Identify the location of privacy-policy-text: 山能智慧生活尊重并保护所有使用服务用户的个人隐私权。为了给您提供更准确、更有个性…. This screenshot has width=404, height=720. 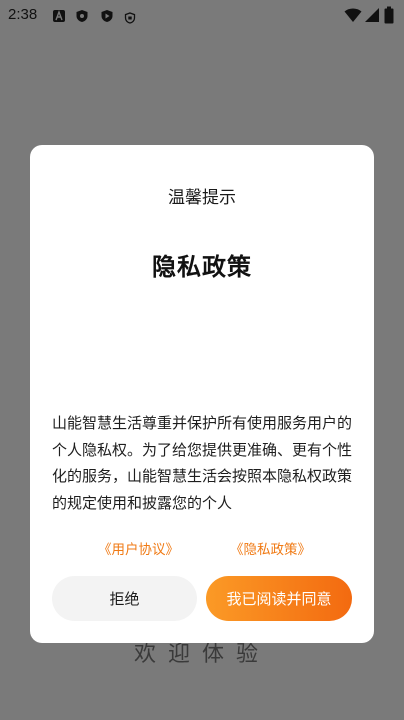
(202, 463).